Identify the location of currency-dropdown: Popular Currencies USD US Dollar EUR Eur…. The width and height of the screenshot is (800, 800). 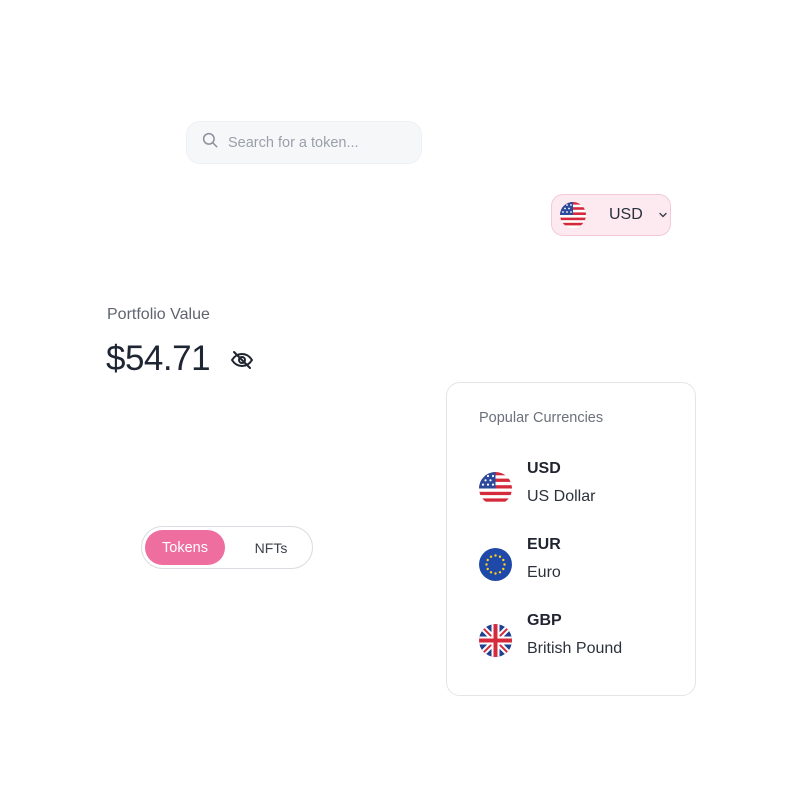
(571, 539).